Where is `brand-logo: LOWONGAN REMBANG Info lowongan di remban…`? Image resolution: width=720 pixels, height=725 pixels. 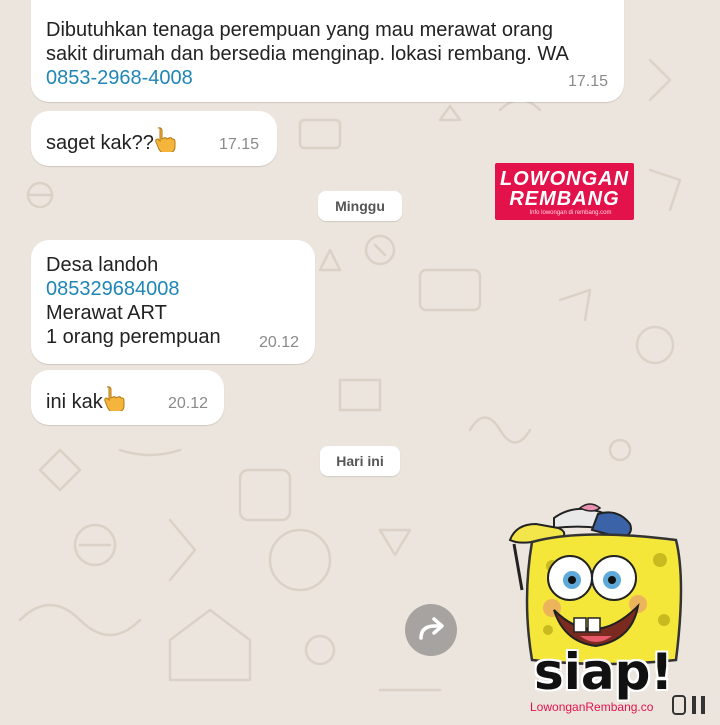
brand-logo: LOWONGAN REMBANG Info lowongan di remban… is located at coordinates (564, 191).